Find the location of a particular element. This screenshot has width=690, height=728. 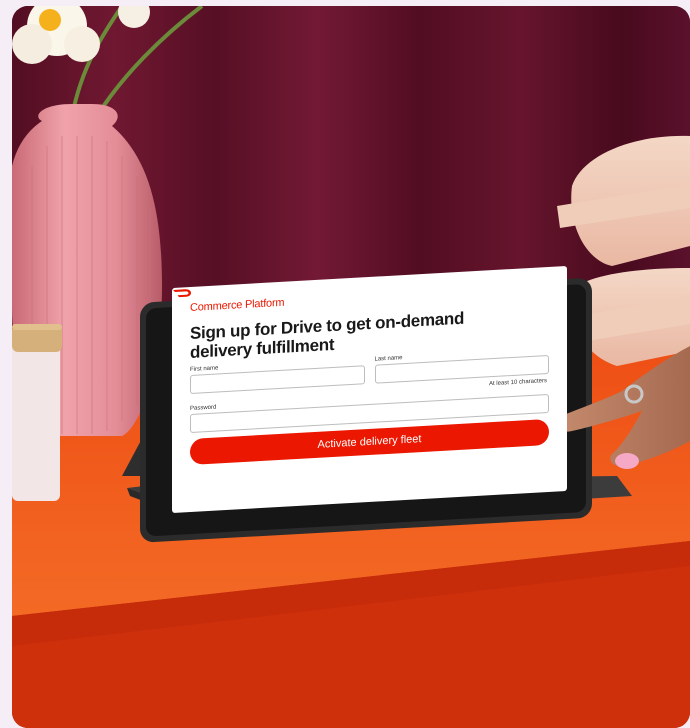

first-name-group: First name is located at coordinates (277, 375).